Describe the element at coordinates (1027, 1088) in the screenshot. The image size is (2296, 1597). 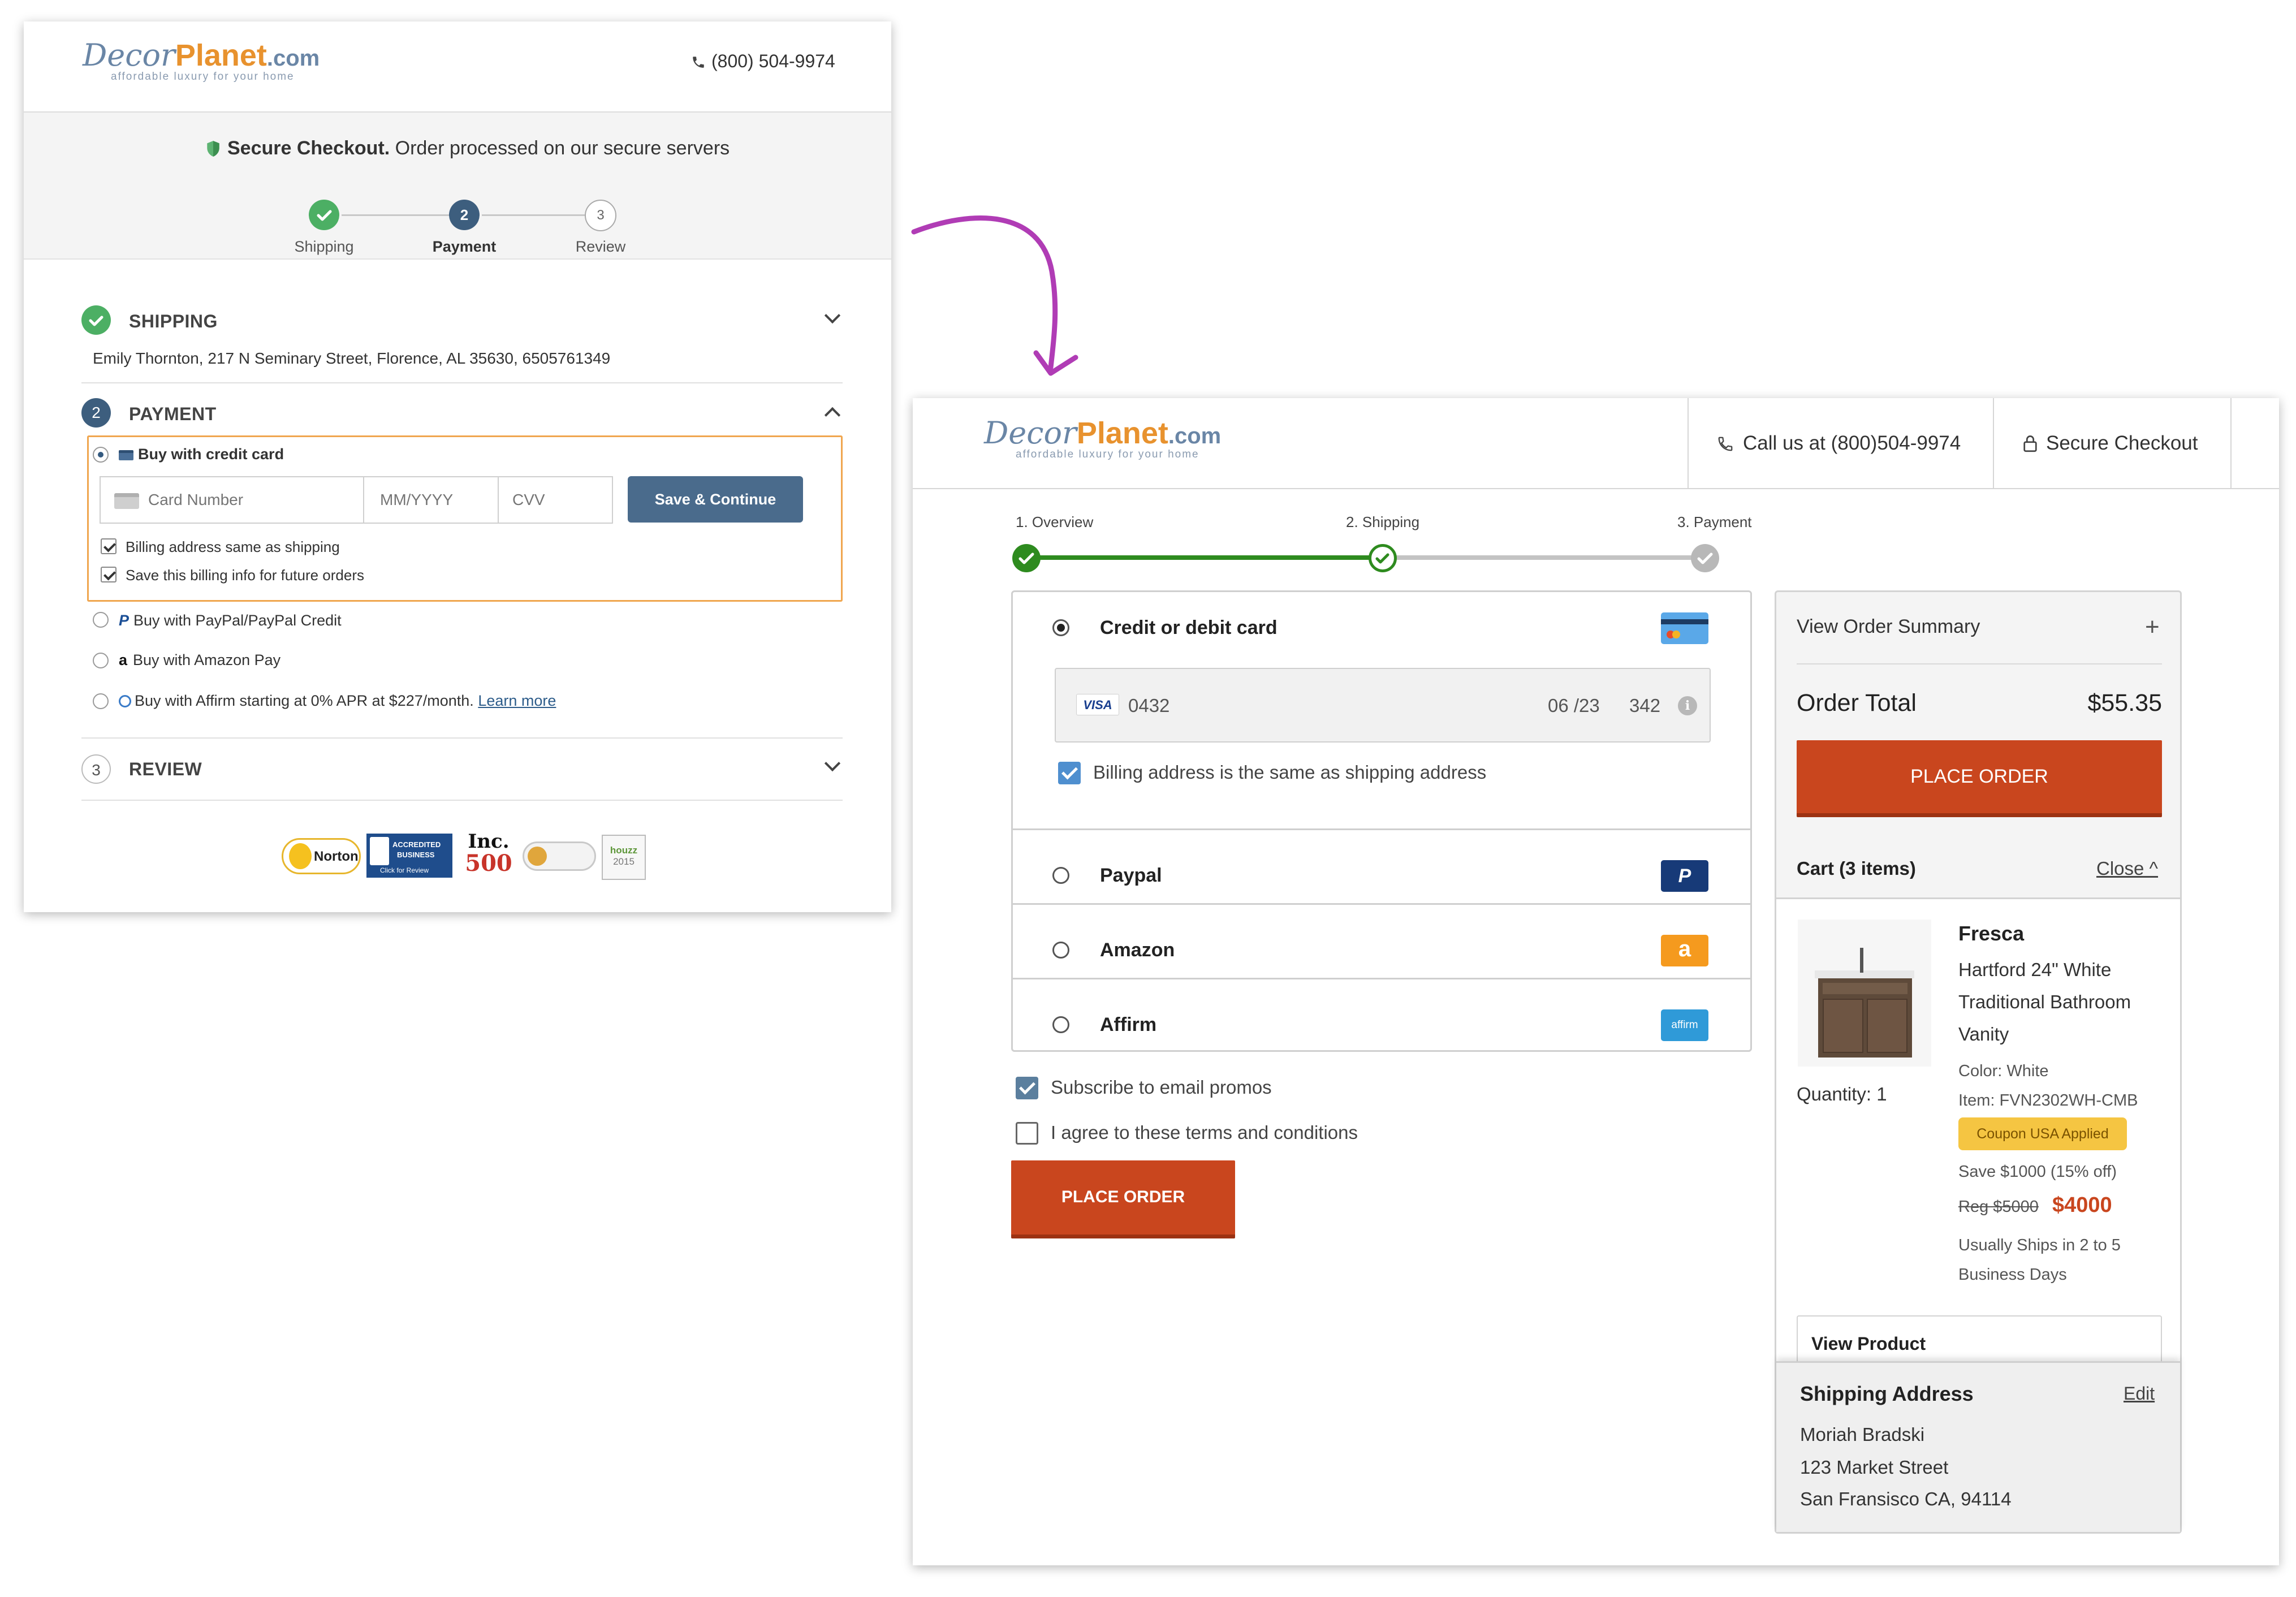
I see `subscribe-checkbox` at that location.